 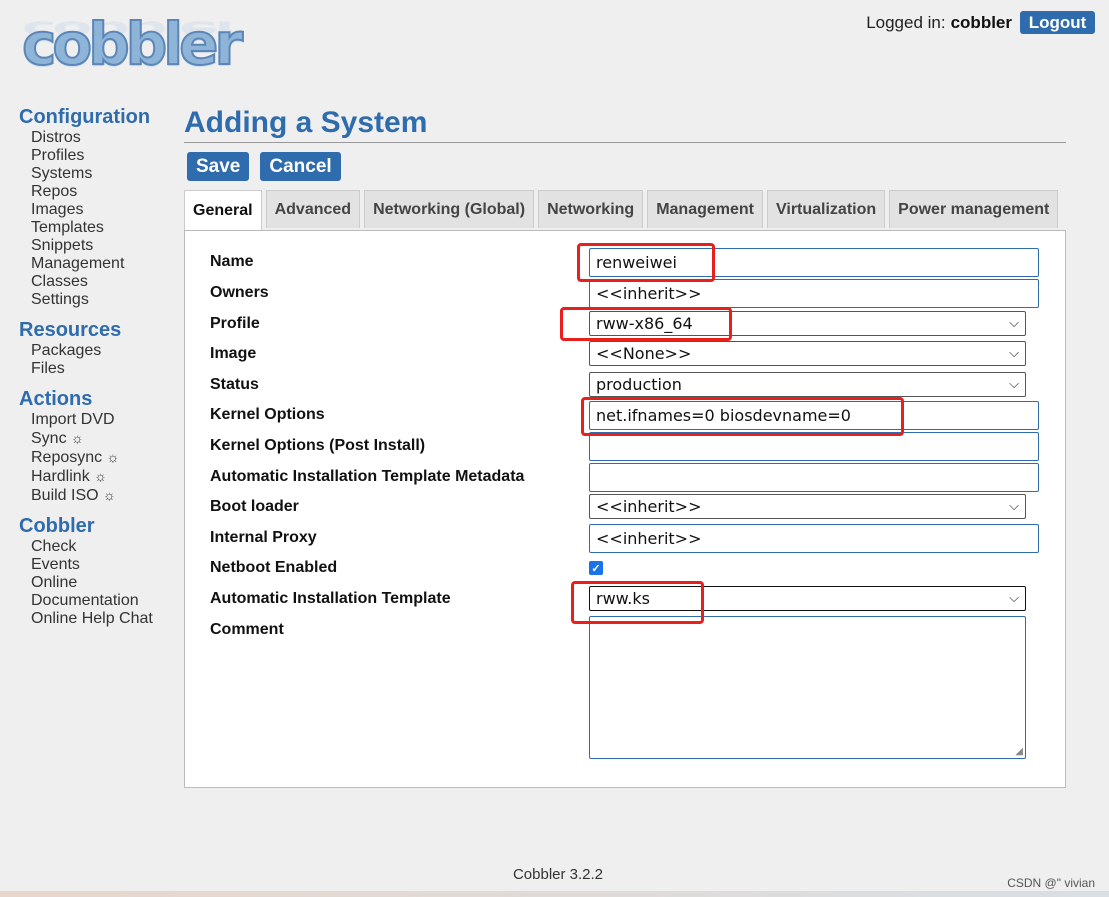 I want to click on row-comment: Comment, so click(x=400, y=630).